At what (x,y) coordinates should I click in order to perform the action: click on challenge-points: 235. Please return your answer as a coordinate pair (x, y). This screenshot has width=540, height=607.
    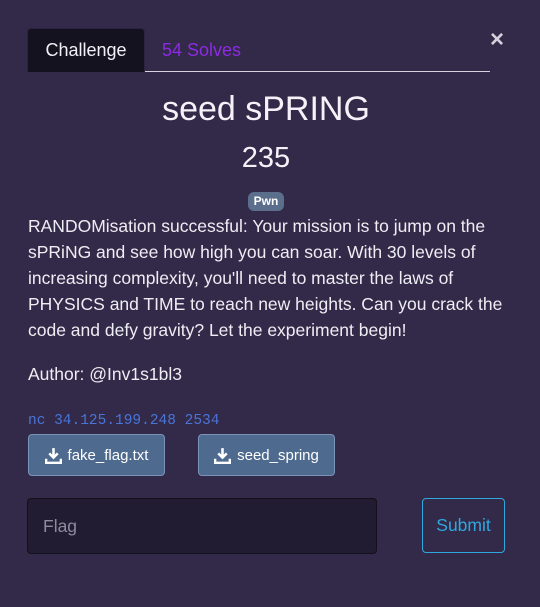
    Looking at the image, I should click on (266, 158).